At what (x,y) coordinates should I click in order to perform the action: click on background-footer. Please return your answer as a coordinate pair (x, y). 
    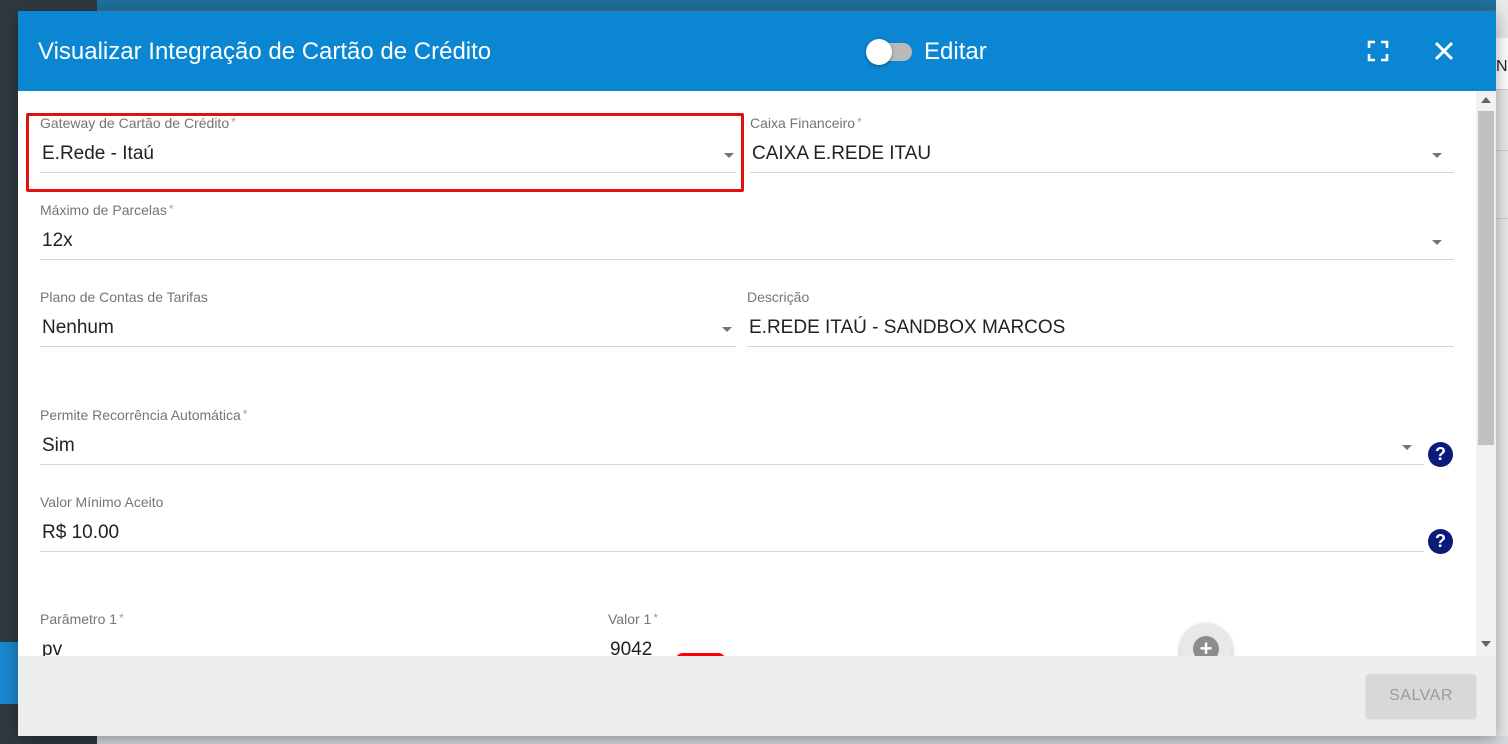
    Looking at the image, I should click on (802, 740).